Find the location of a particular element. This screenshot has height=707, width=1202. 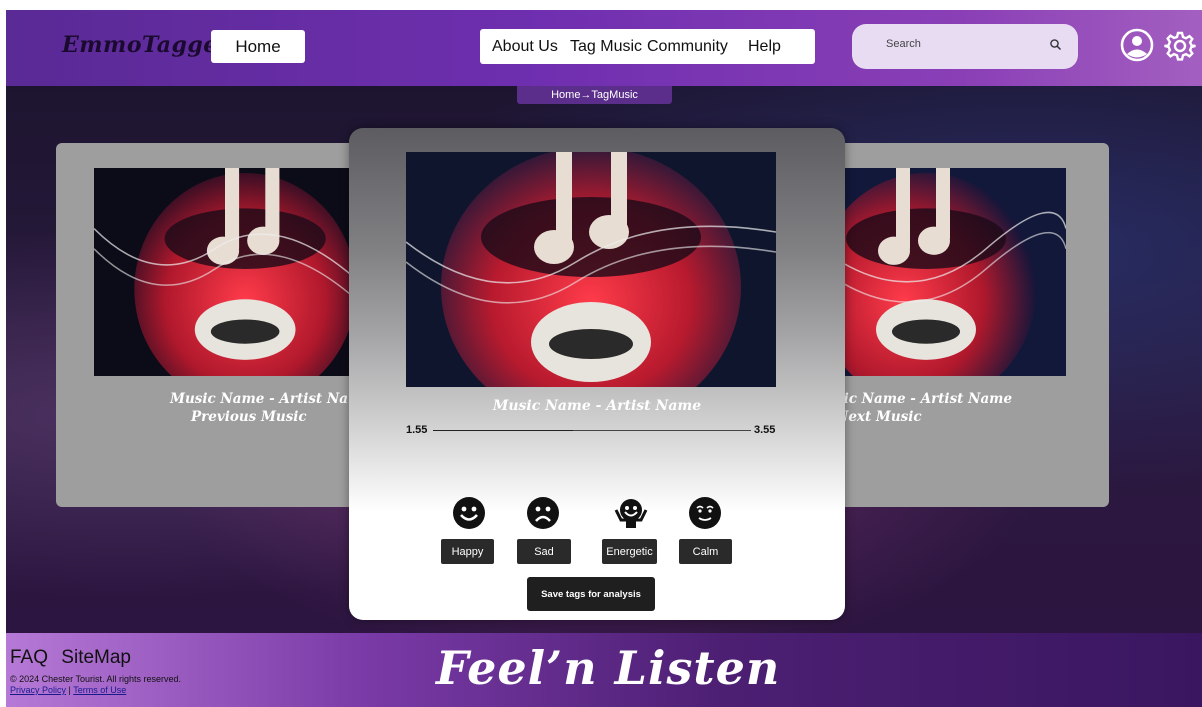

search-input is located at coordinates (961, 44).